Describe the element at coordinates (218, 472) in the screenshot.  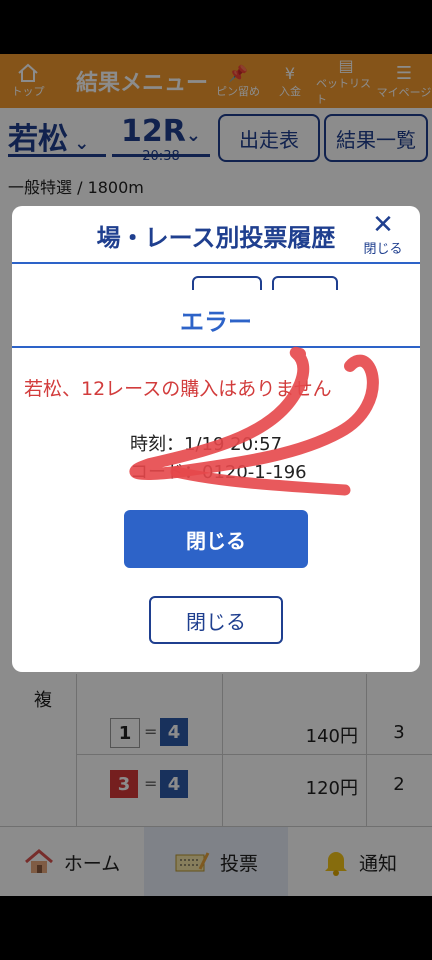
I see `error-code: コード：0120-1-196` at that location.